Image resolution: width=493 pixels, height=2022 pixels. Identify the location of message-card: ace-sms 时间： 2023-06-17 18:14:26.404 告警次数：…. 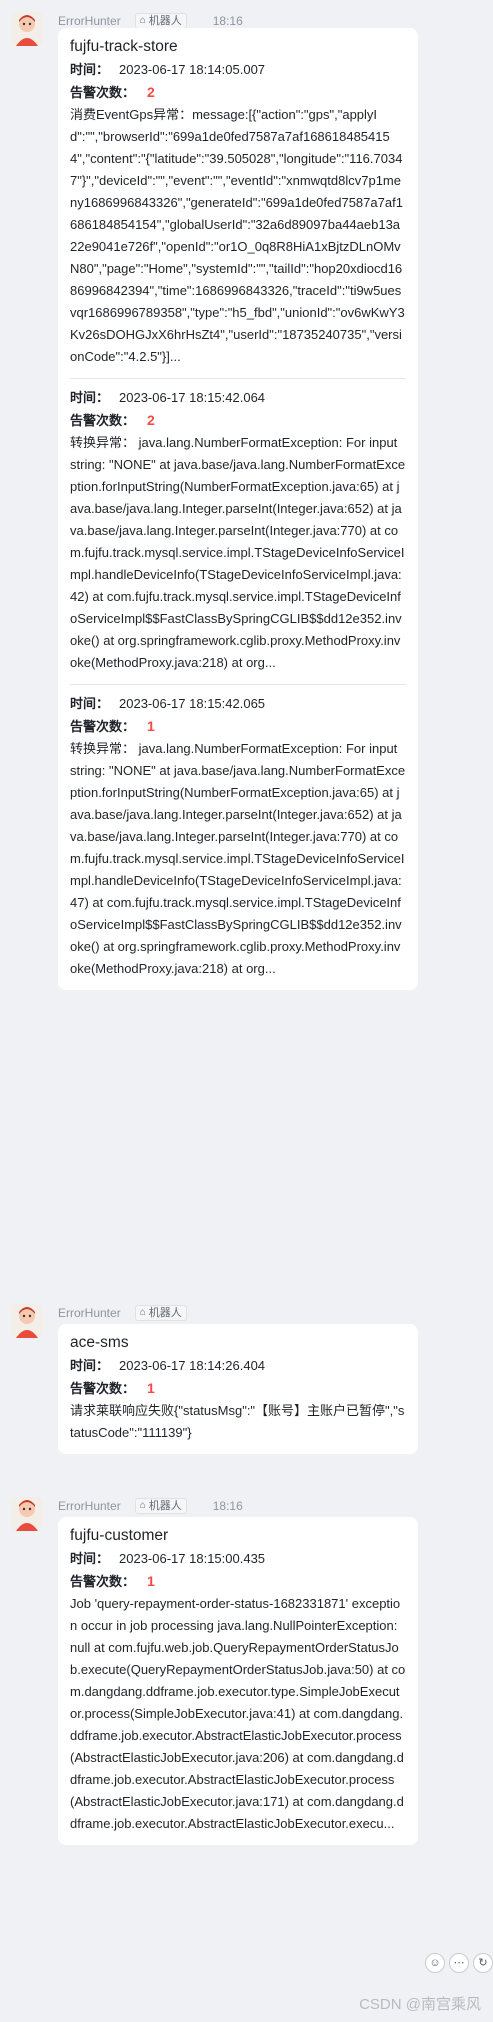
(238, 1389).